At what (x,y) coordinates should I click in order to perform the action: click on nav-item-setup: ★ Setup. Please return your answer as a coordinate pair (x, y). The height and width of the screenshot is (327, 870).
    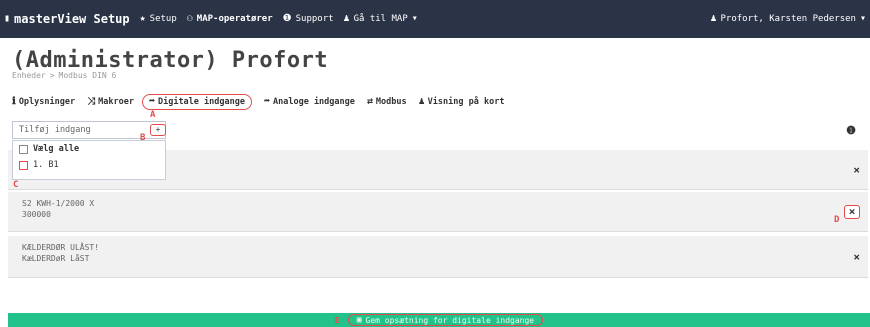
    Looking at the image, I should click on (158, 19).